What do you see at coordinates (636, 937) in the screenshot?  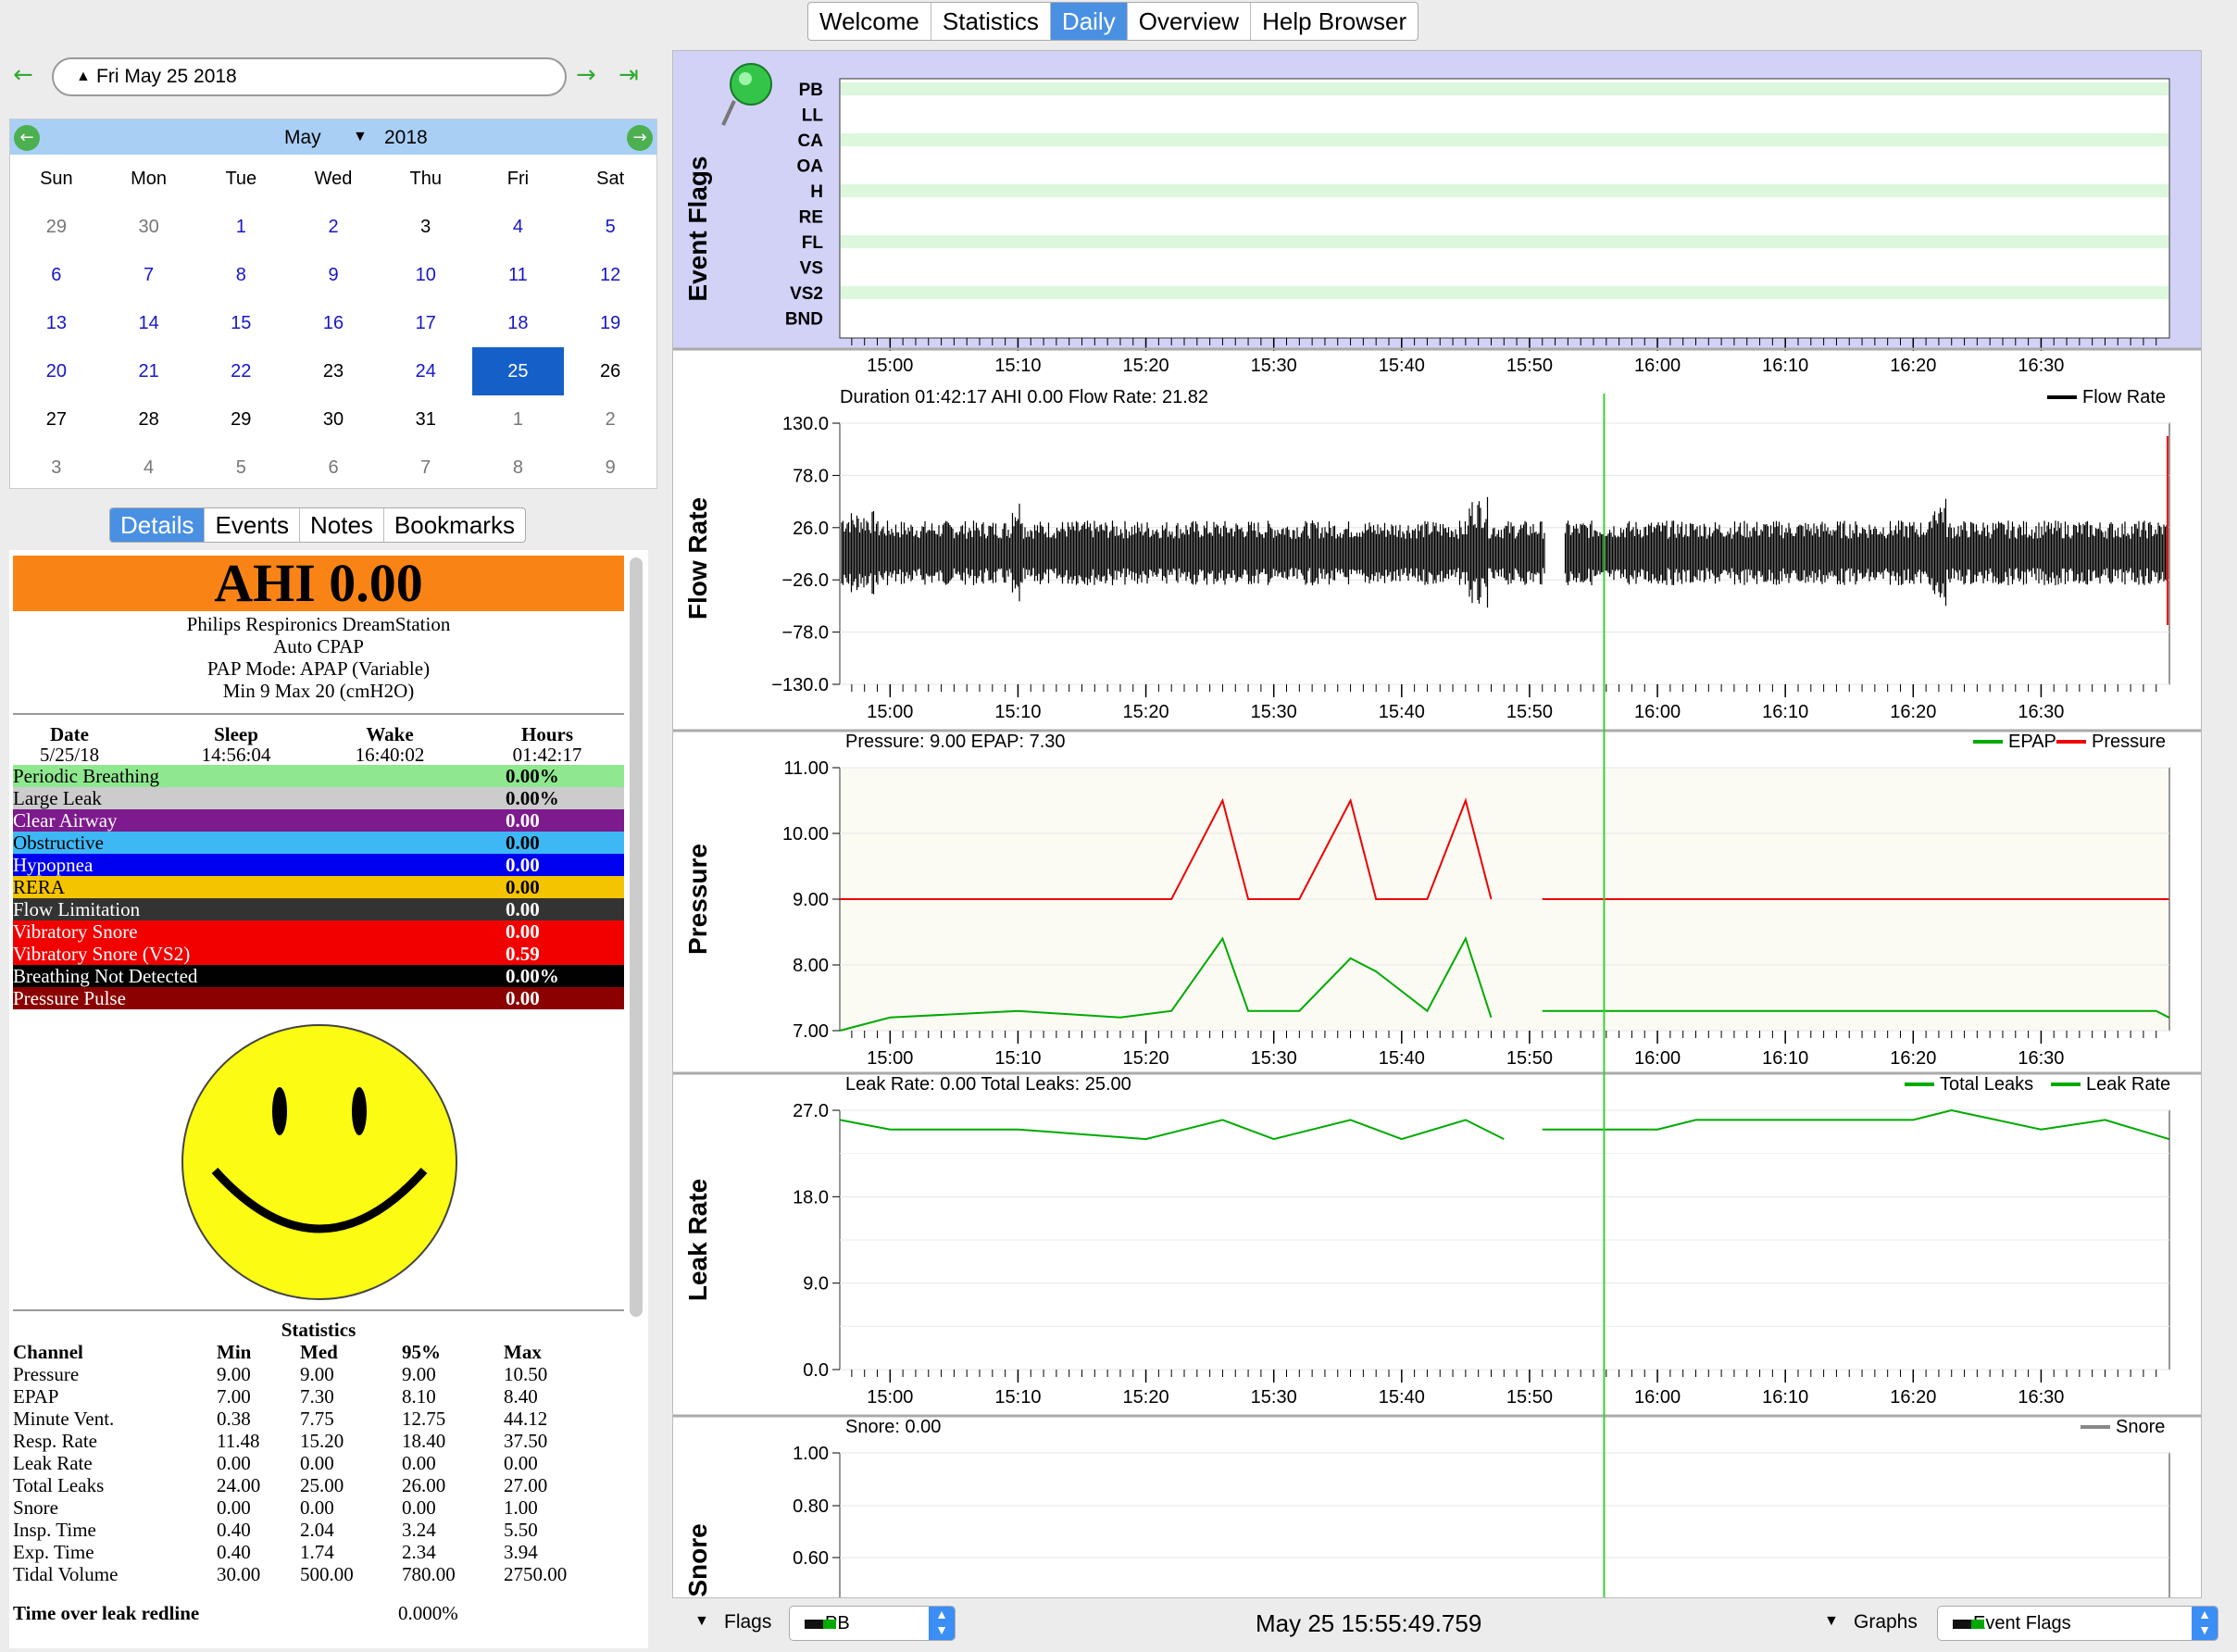 I see `details-scrollbar` at bounding box center [636, 937].